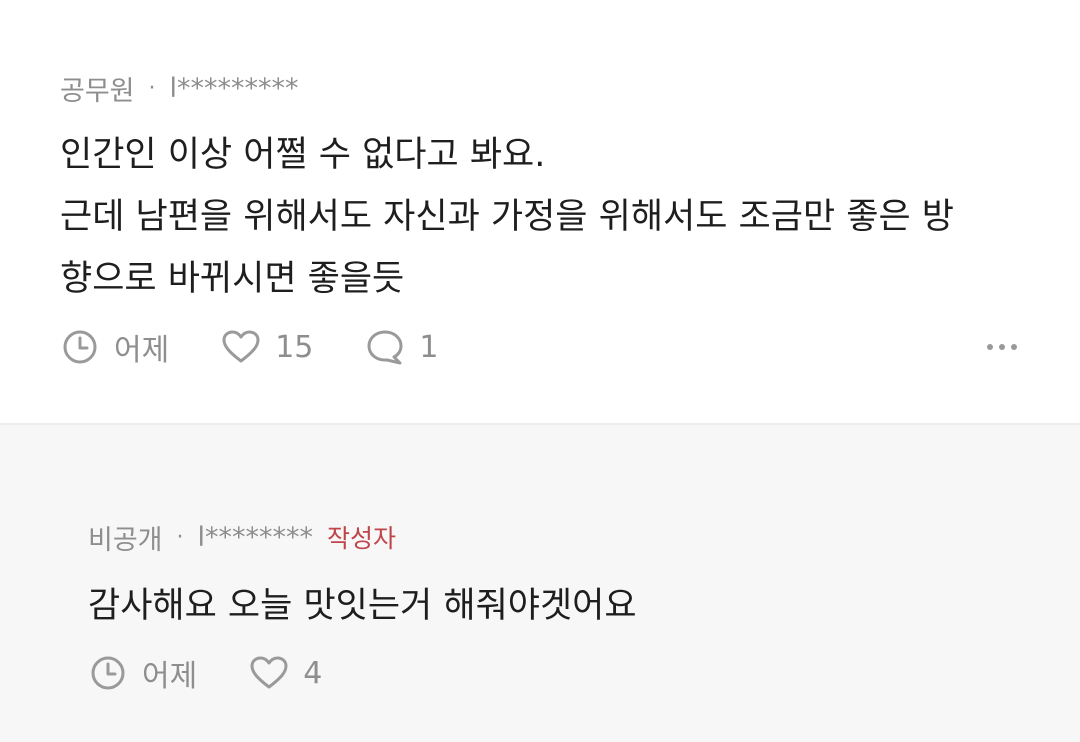 This screenshot has width=1080, height=742. I want to click on reply-button: 1, so click(401, 347).